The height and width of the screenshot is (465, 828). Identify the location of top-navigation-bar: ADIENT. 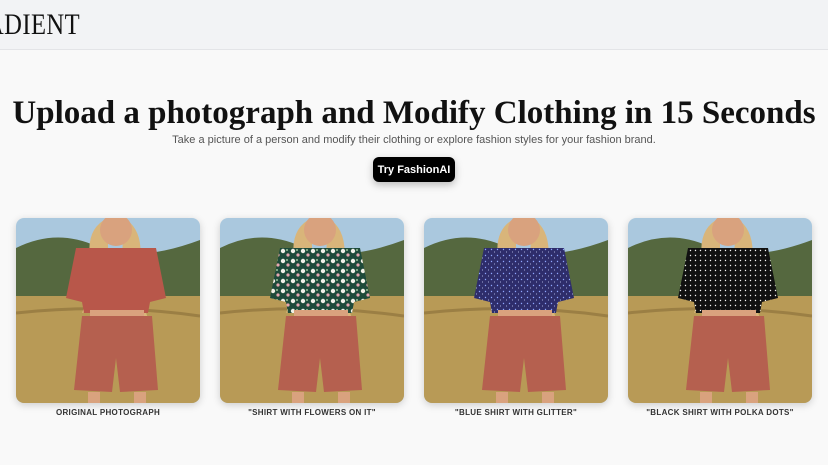
(414, 25).